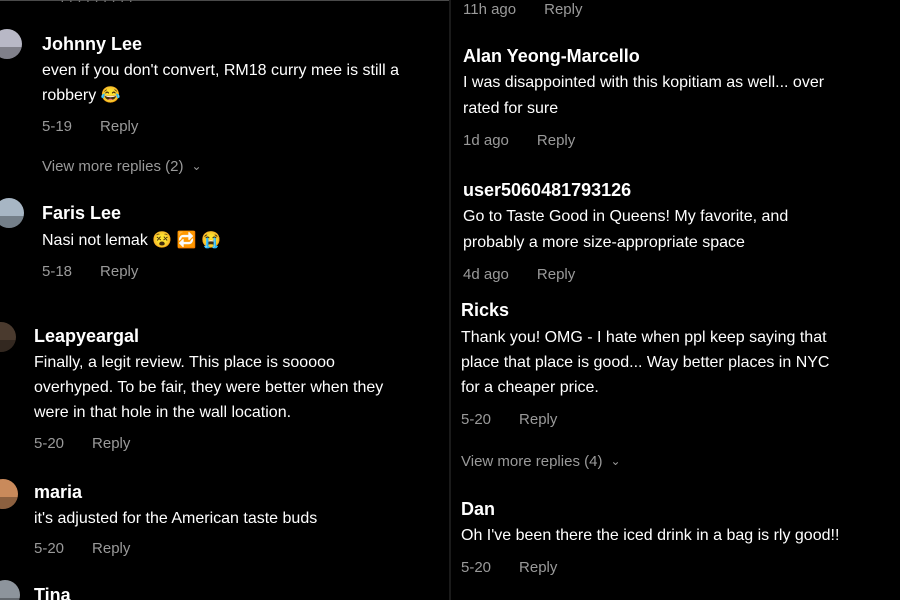 This screenshot has width=900, height=600. I want to click on comment-date: 4d ago, so click(486, 274).